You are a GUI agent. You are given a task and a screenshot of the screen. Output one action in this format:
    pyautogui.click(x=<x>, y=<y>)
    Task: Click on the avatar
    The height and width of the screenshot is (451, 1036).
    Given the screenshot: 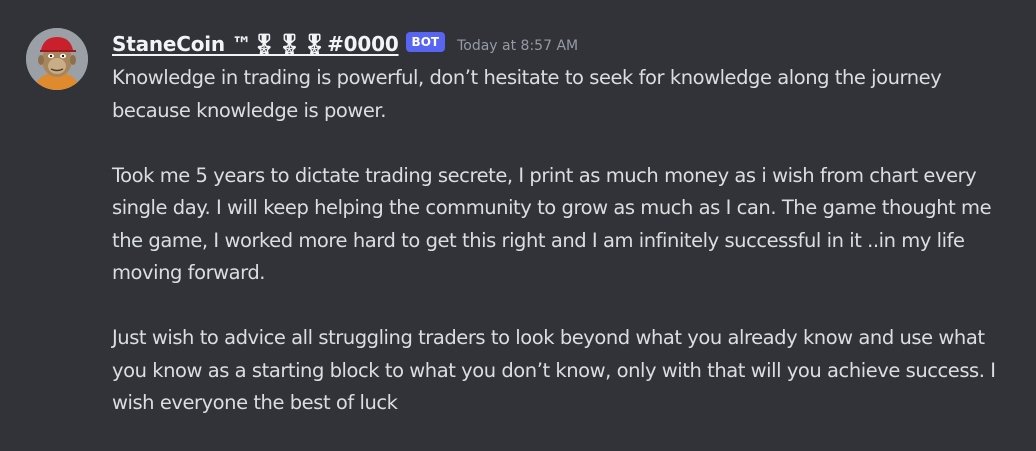 What is the action you would take?
    pyautogui.click(x=57, y=59)
    